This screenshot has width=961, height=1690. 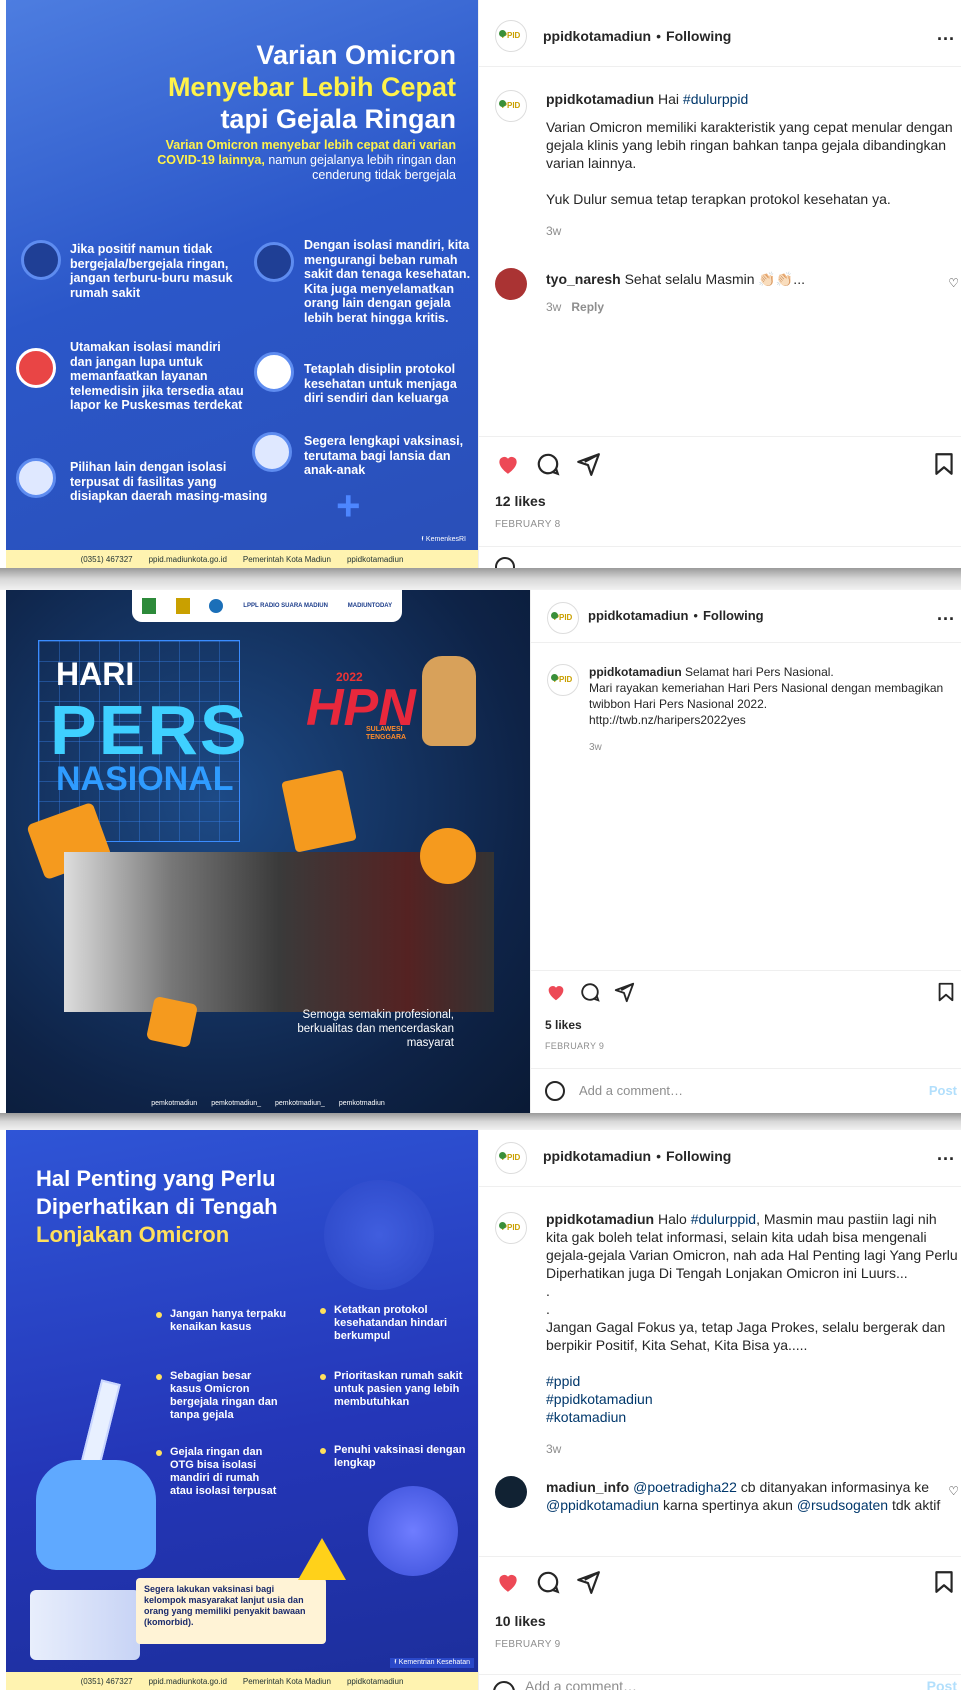 What do you see at coordinates (319, 811) in the screenshot?
I see `document-icon` at bounding box center [319, 811].